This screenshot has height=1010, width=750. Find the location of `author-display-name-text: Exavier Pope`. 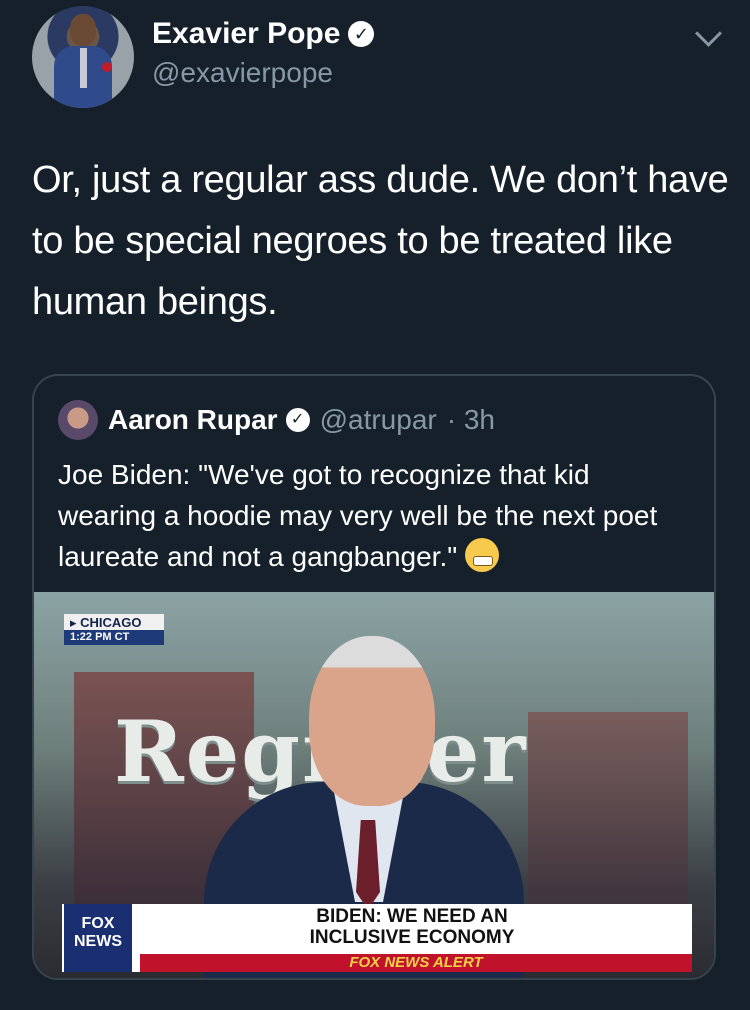

author-display-name-text: Exavier Pope is located at coordinates (246, 34).